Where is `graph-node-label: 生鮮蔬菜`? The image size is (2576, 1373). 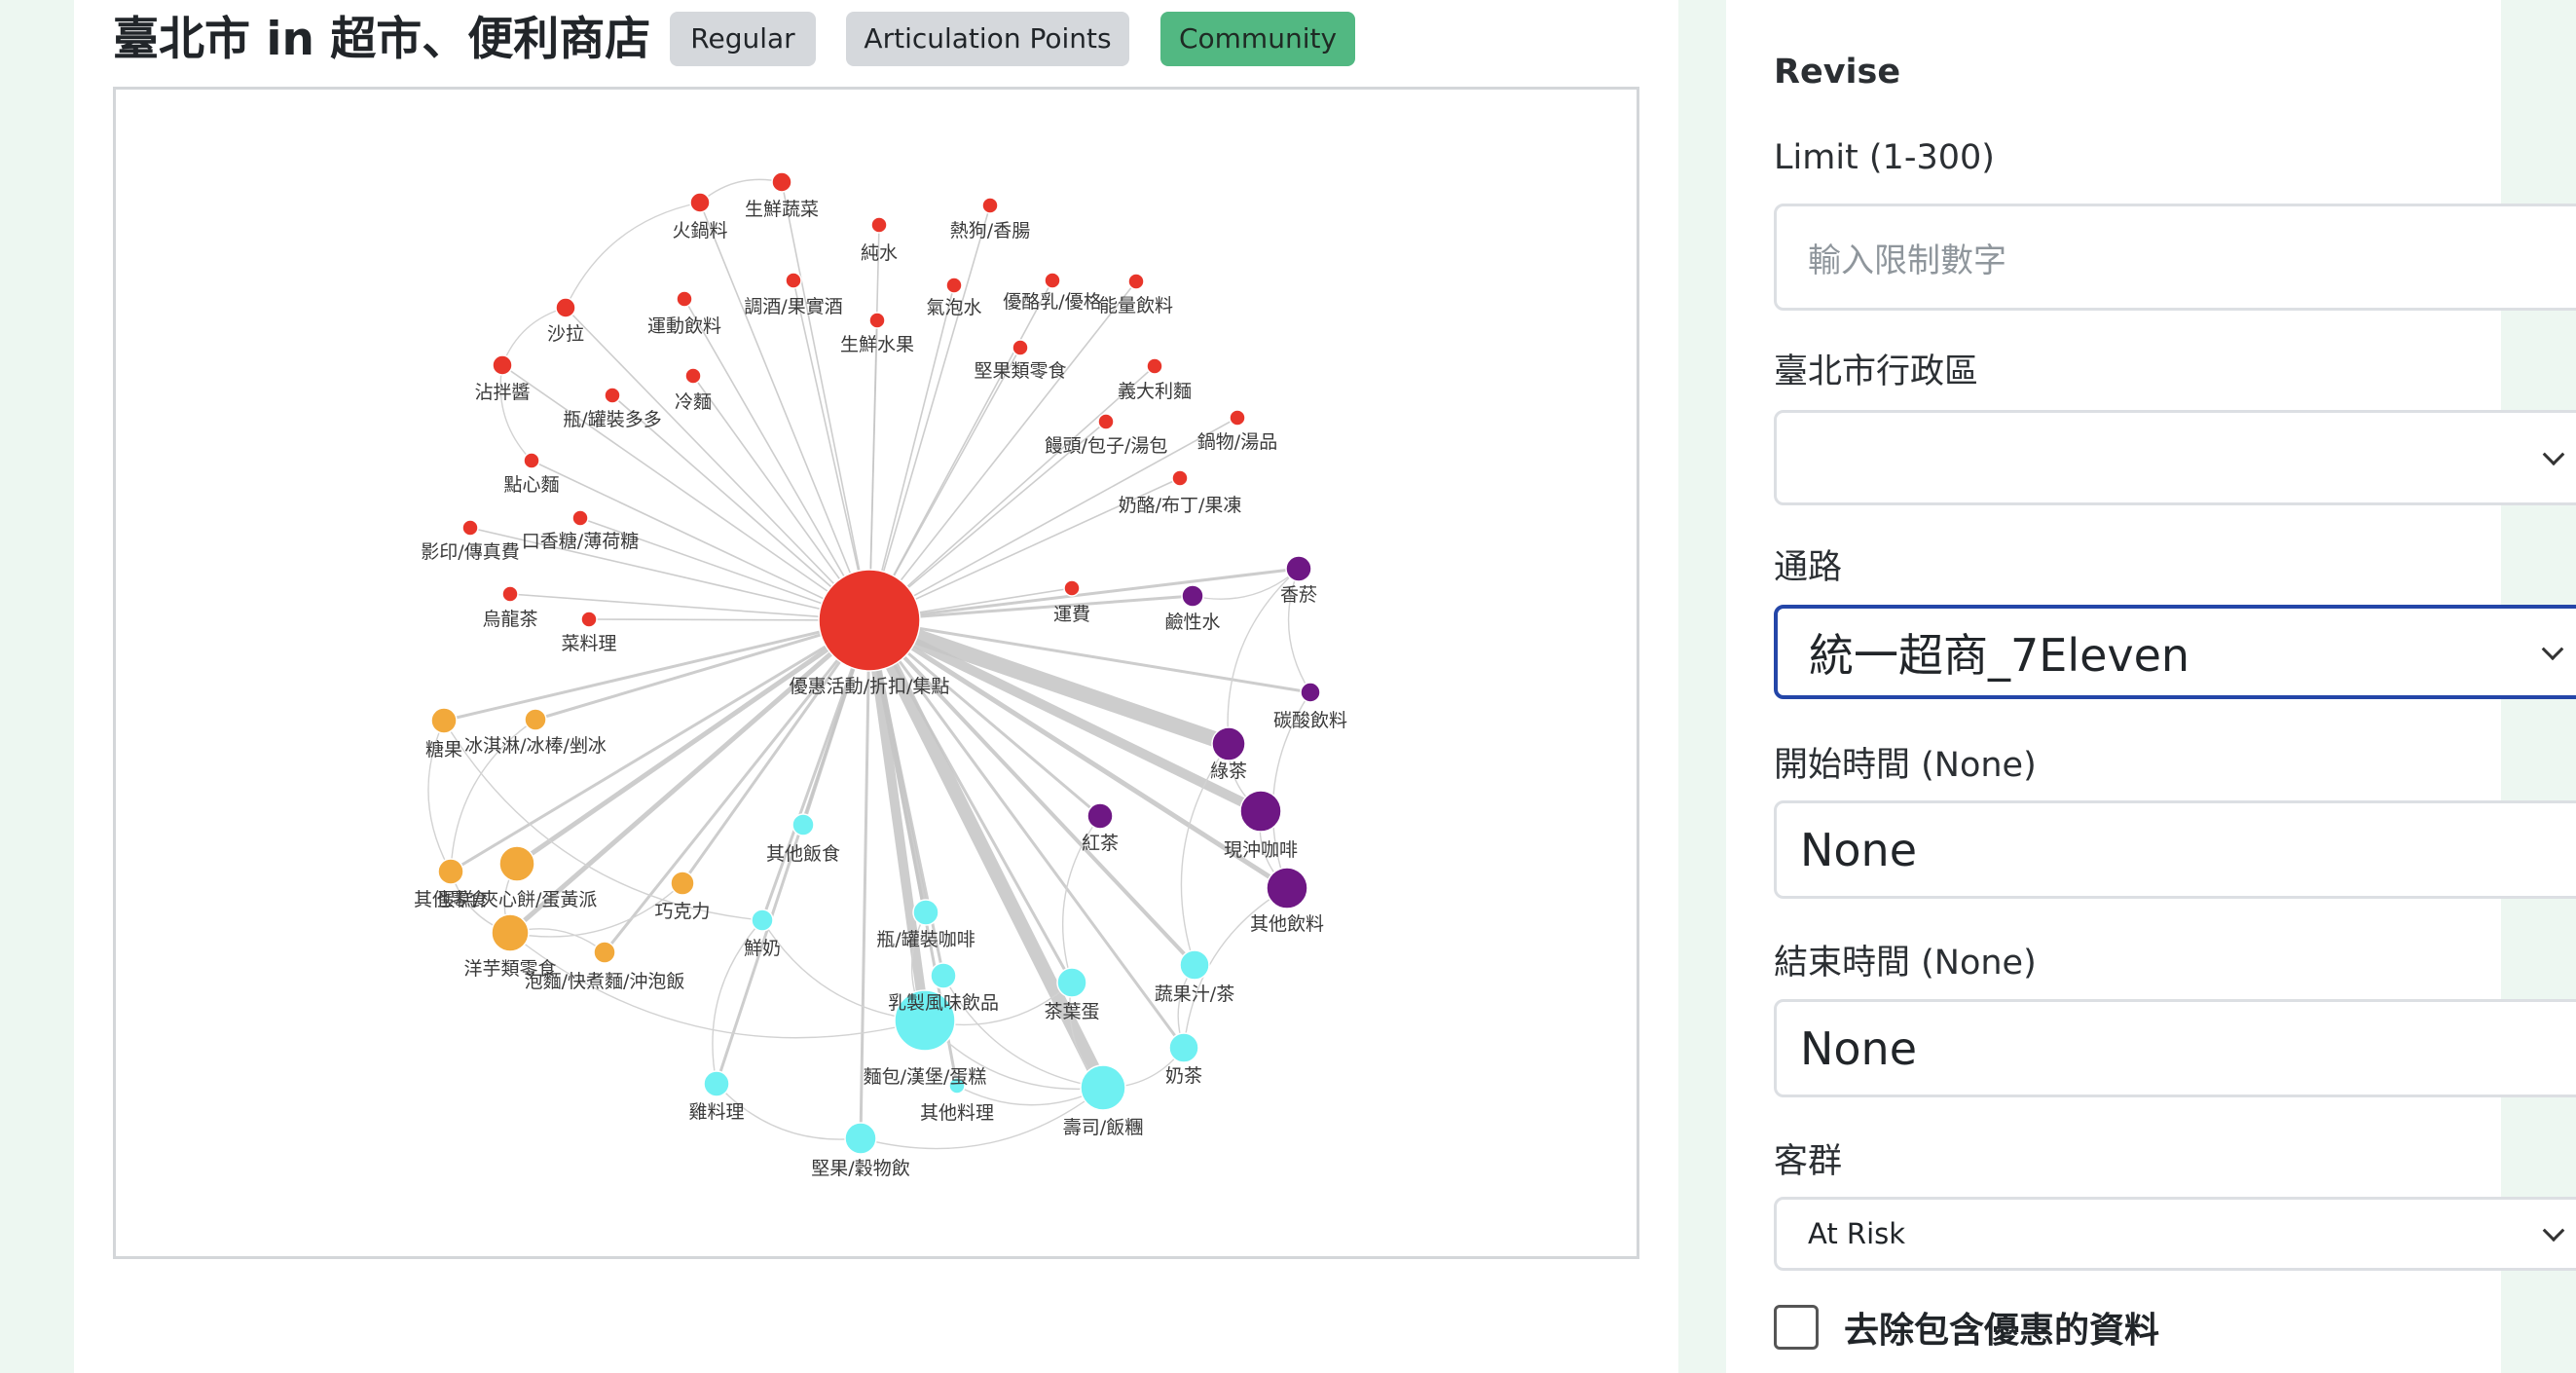
graph-node-label: 生鮮蔬菜 is located at coordinates (782, 210).